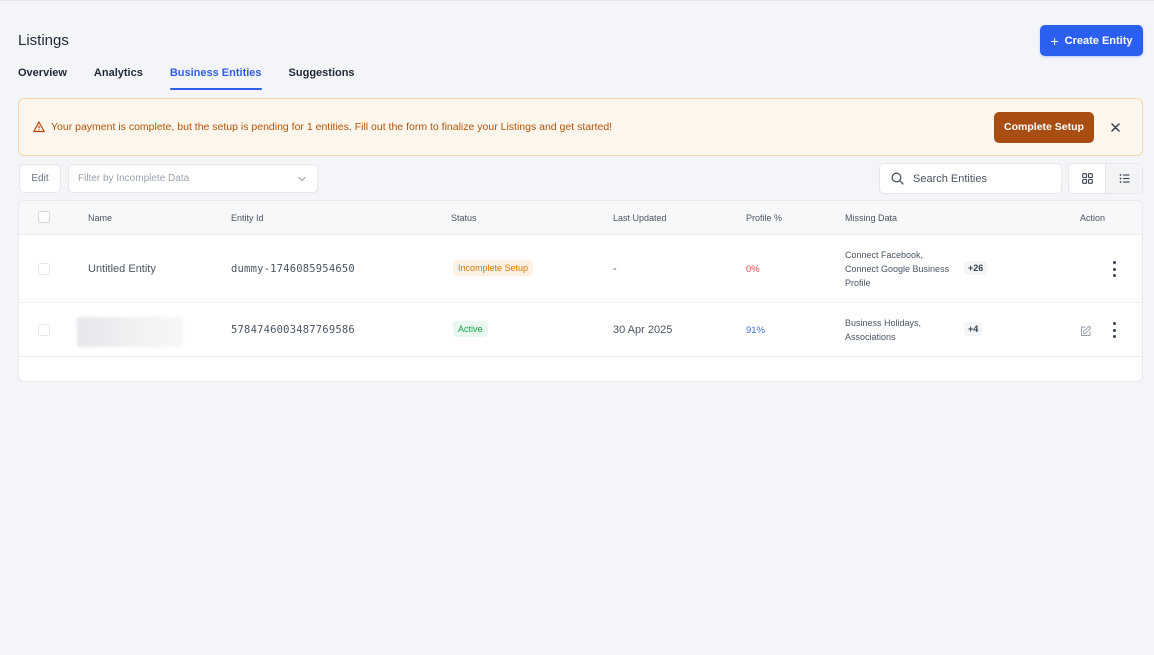 Image resolution: width=1154 pixels, height=655 pixels. I want to click on incomplete-data-filter: Filter by Incomplete Data, so click(193, 178).